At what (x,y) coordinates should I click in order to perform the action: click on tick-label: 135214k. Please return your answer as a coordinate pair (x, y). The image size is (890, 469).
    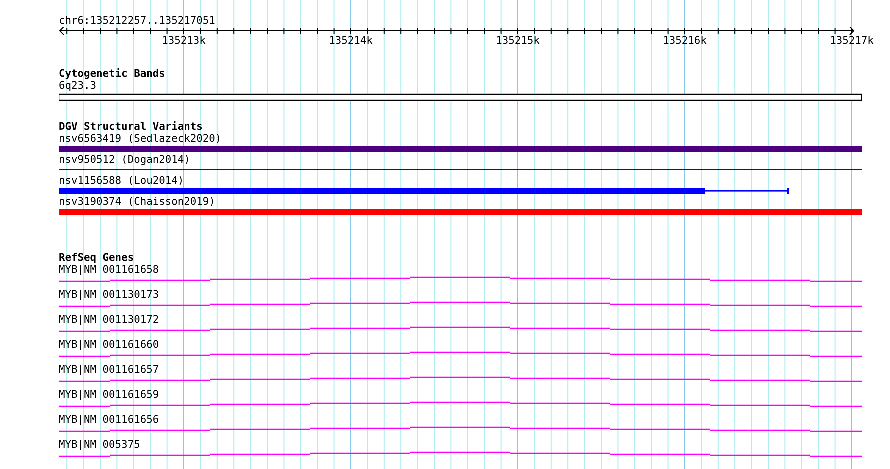
    Looking at the image, I should click on (351, 41).